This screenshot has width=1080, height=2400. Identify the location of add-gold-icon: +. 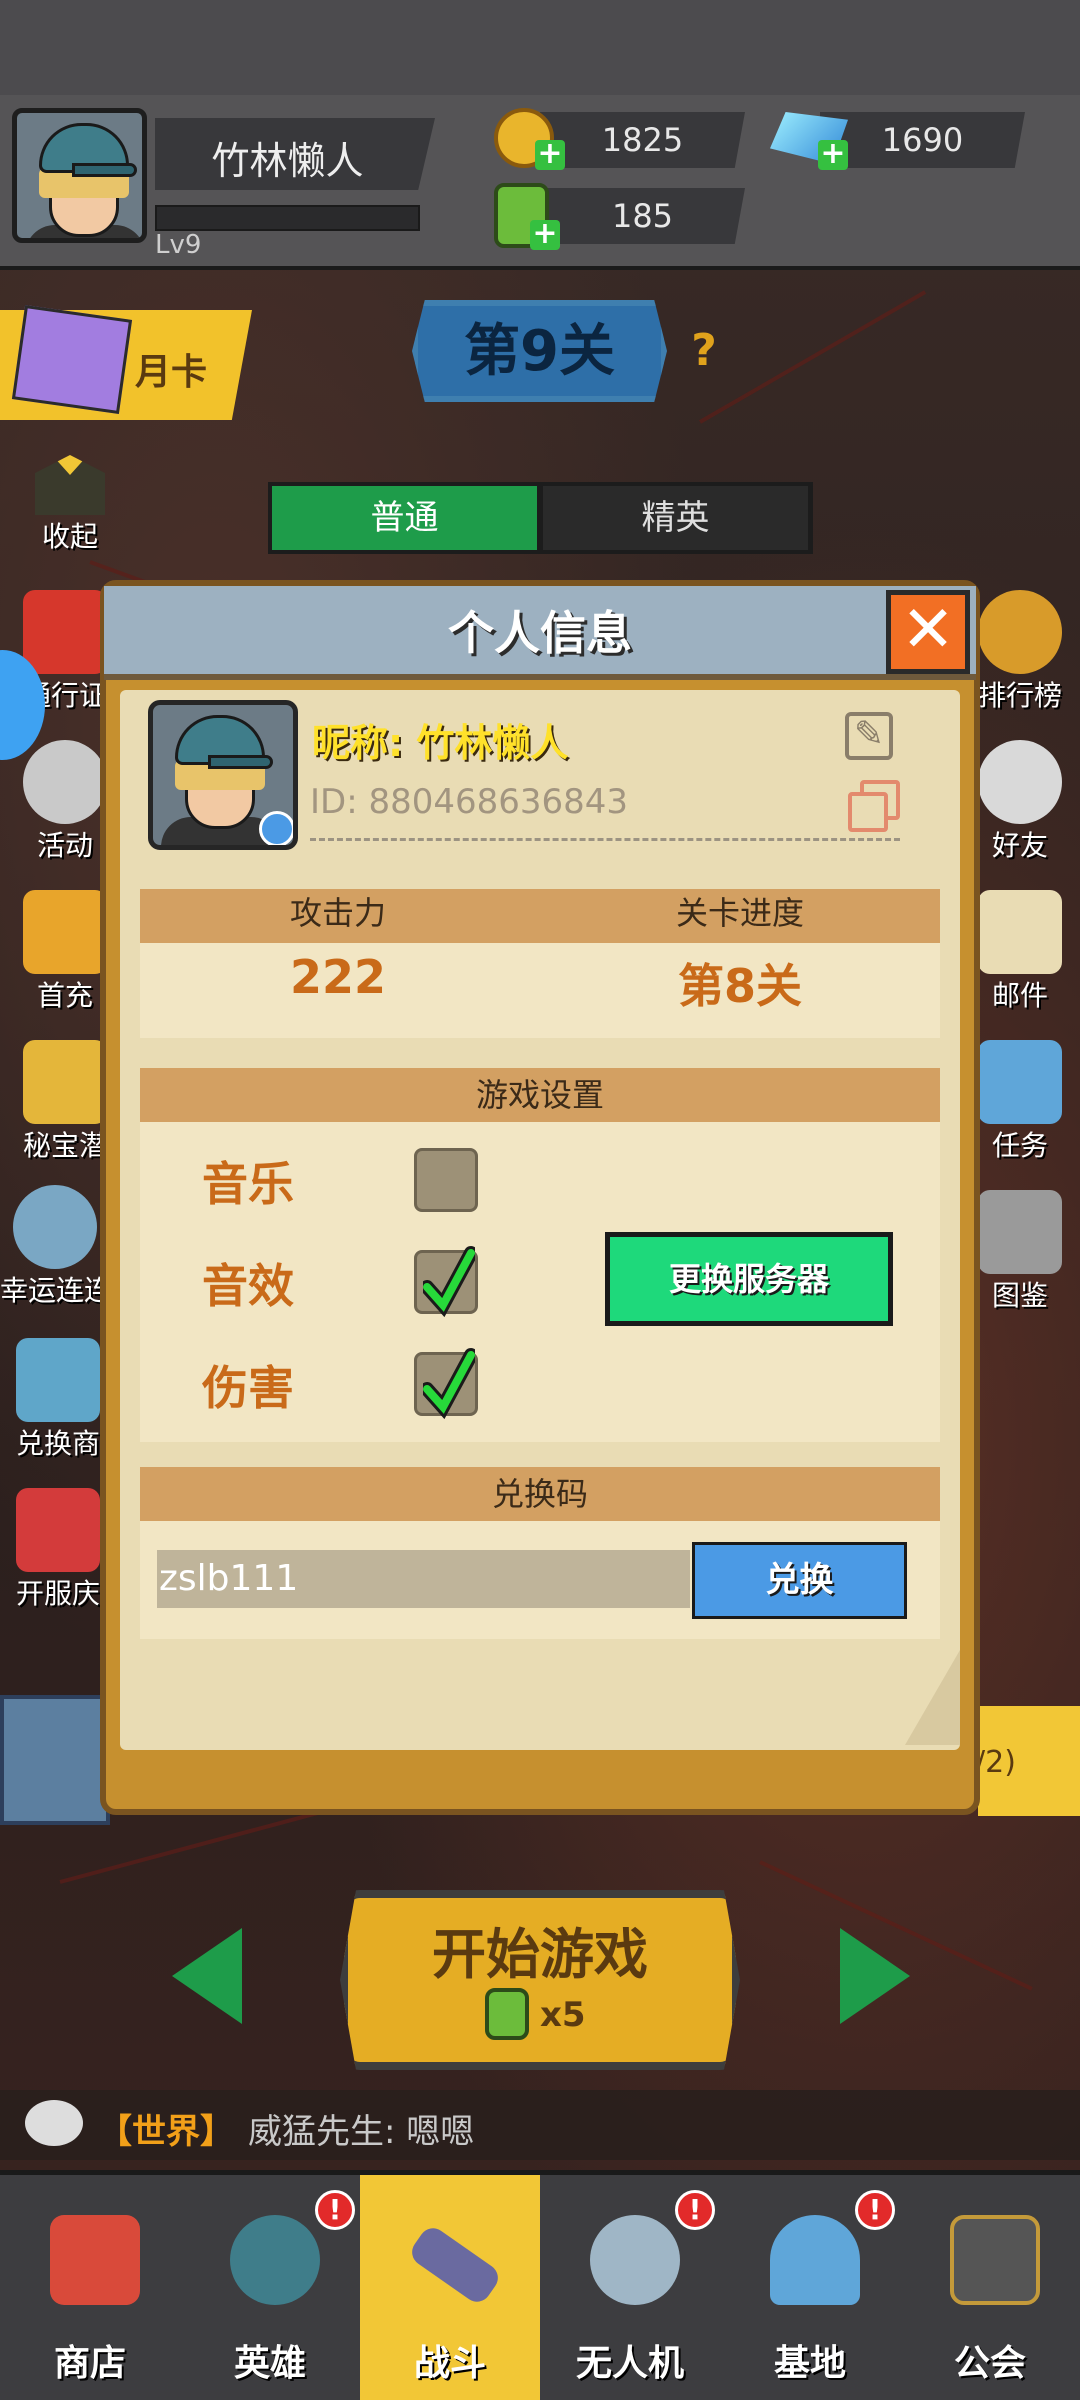
(550, 154).